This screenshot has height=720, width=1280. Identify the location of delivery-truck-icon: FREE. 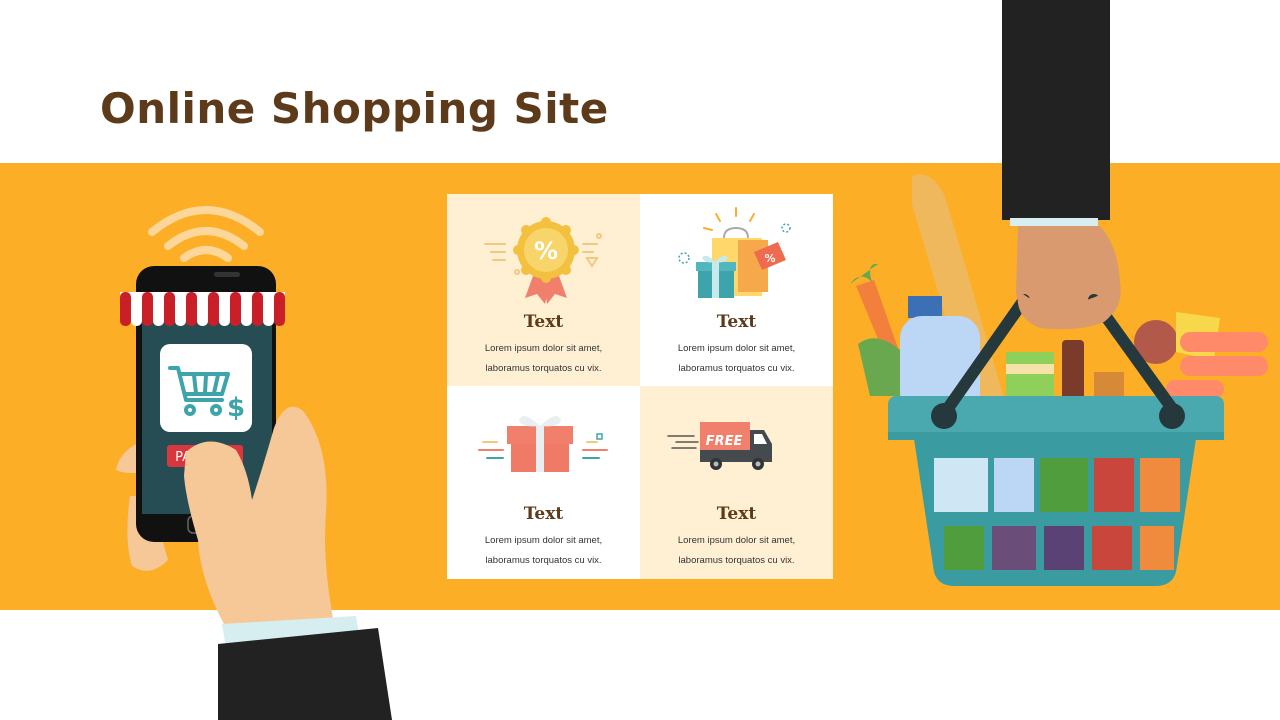
(719, 446).